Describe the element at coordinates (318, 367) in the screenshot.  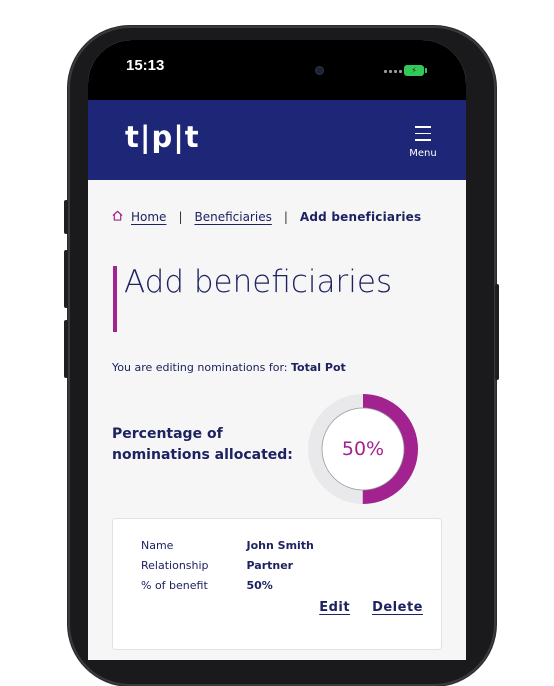
I see `editing-target: Total Pot` at that location.